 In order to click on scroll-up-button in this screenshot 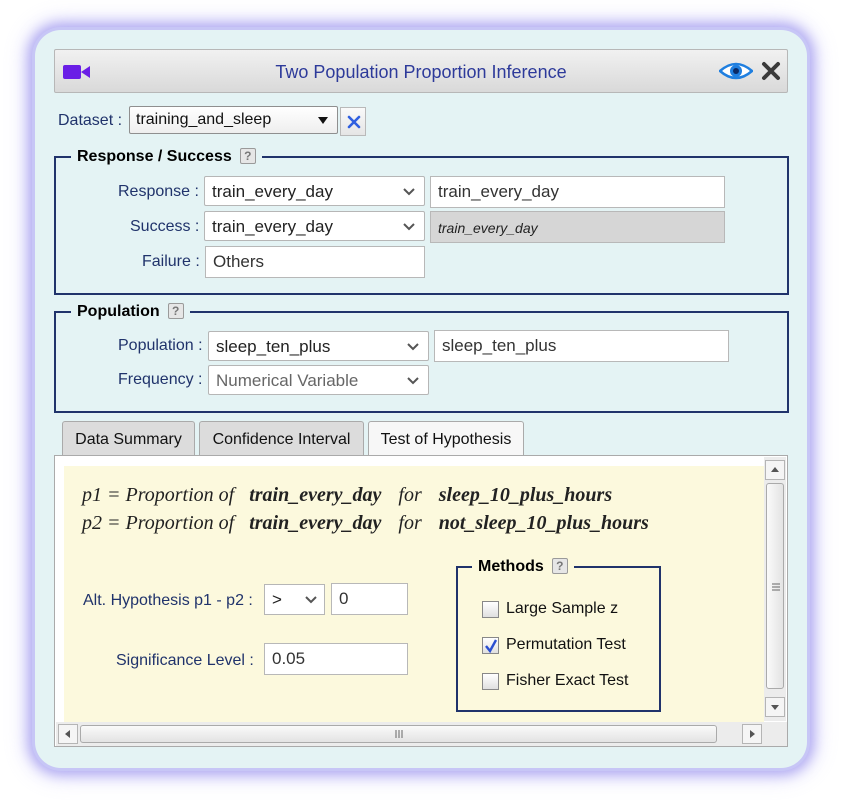, I will do `click(775, 470)`.